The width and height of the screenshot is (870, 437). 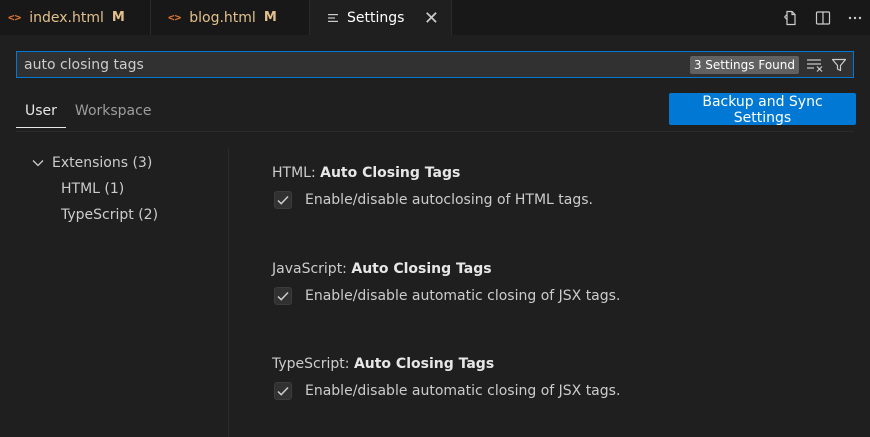 What do you see at coordinates (744, 64) in the screenshot?
I see `results-count-badge: 3 Settings Found` at bounding box center [744, 64].